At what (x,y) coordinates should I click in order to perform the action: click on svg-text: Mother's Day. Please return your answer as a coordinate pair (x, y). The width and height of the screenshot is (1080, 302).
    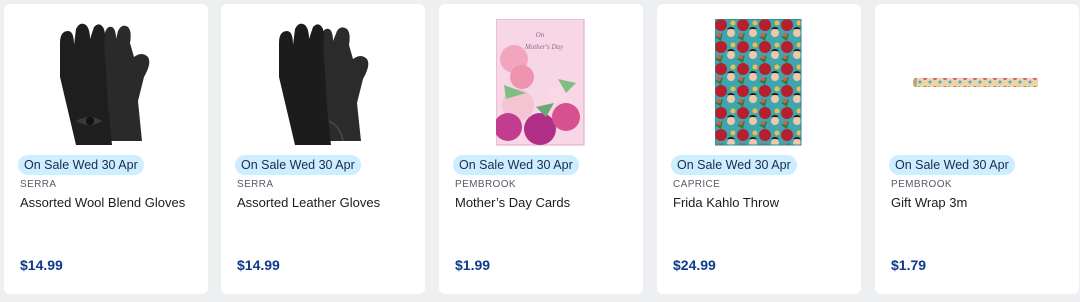
    Looking at the image, I should click on (544, 47).